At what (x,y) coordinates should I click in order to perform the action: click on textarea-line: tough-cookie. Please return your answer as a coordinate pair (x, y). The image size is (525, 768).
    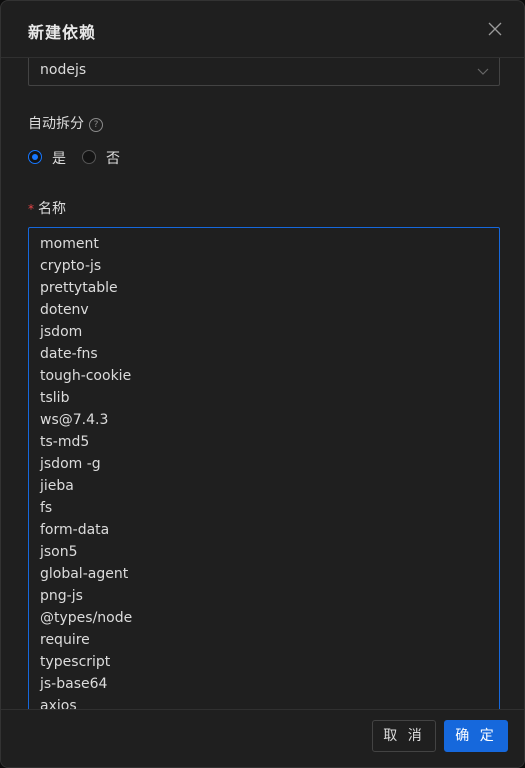
    Looking at the image, I should click on (86, 376).